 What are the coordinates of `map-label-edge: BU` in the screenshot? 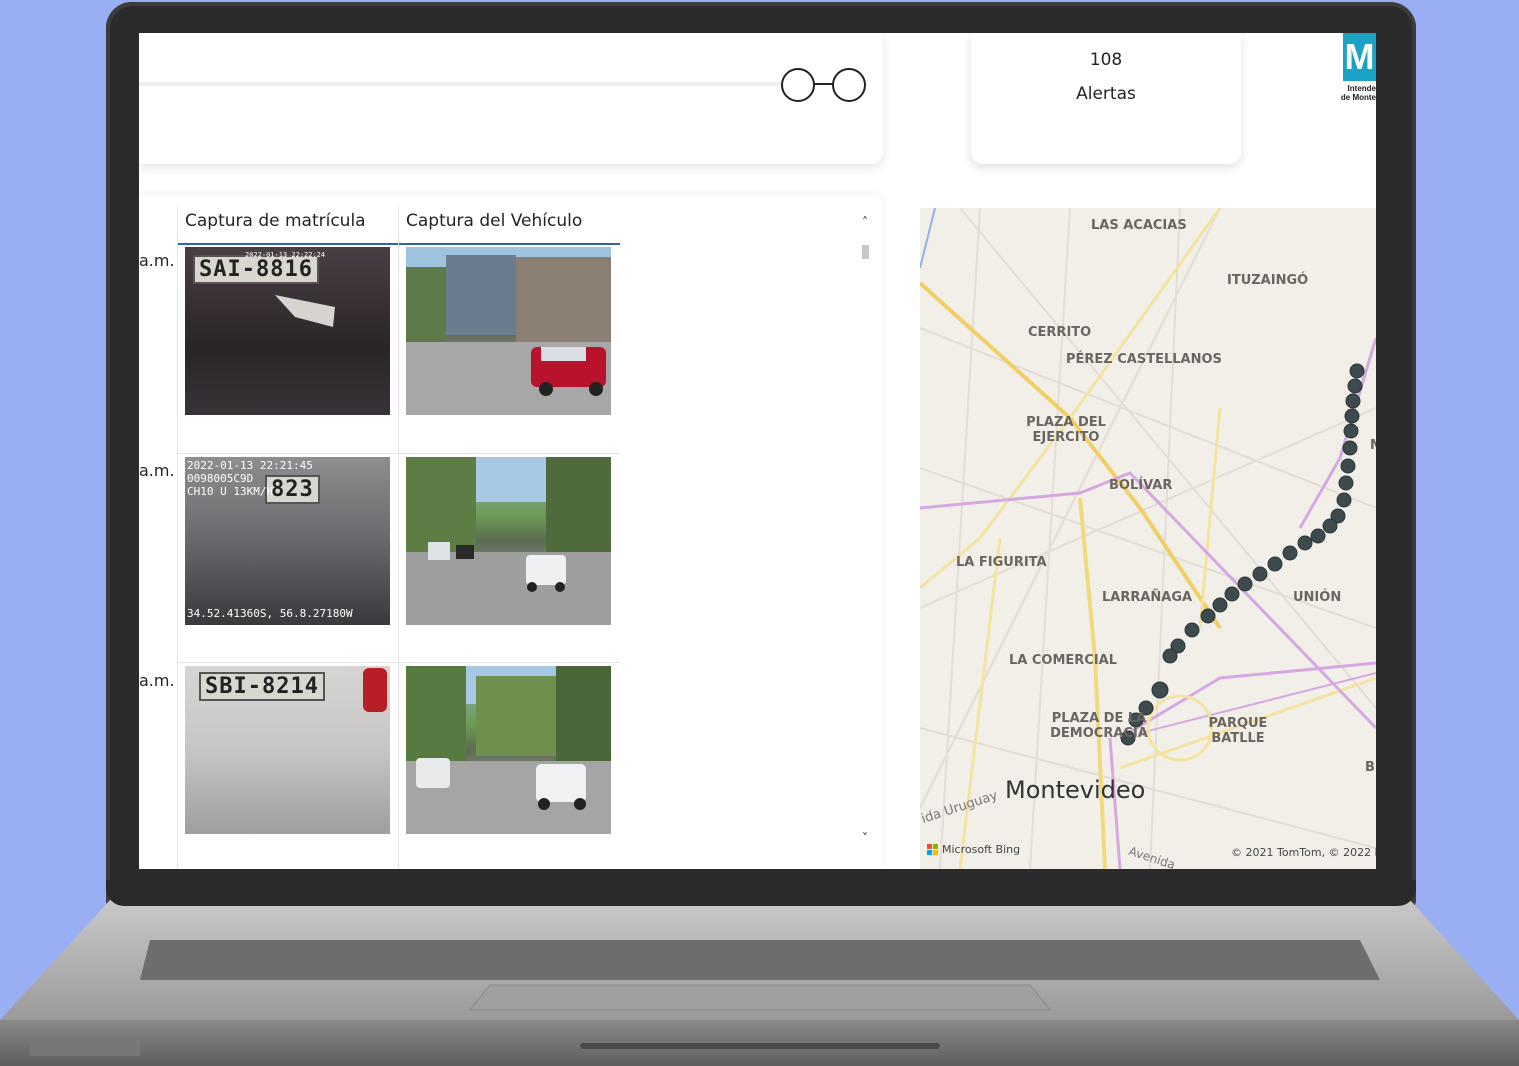 It's located at (1370, 767).